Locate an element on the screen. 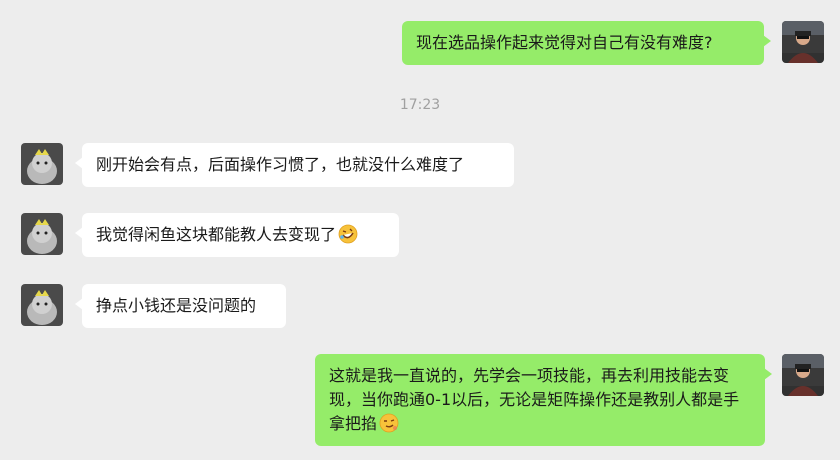  message-bubble-1: 现在选品操作起来觉得对自己有没有难度? is located at coordinates (586, 43).